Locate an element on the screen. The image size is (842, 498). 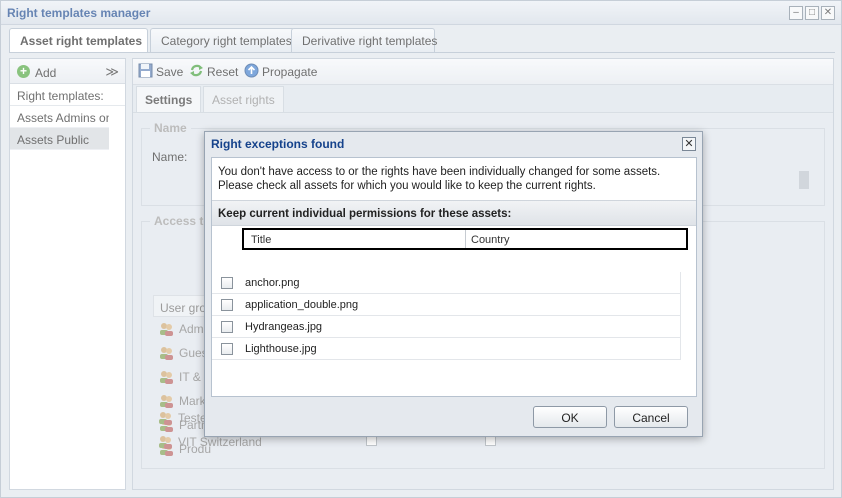
table-row: application_double.png is located at coordinates (446, 305).